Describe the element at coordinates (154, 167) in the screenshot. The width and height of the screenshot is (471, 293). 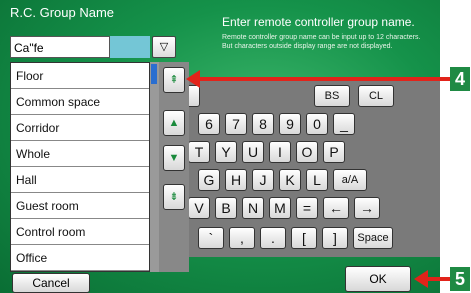
I see `list-scrollbar` at that location.